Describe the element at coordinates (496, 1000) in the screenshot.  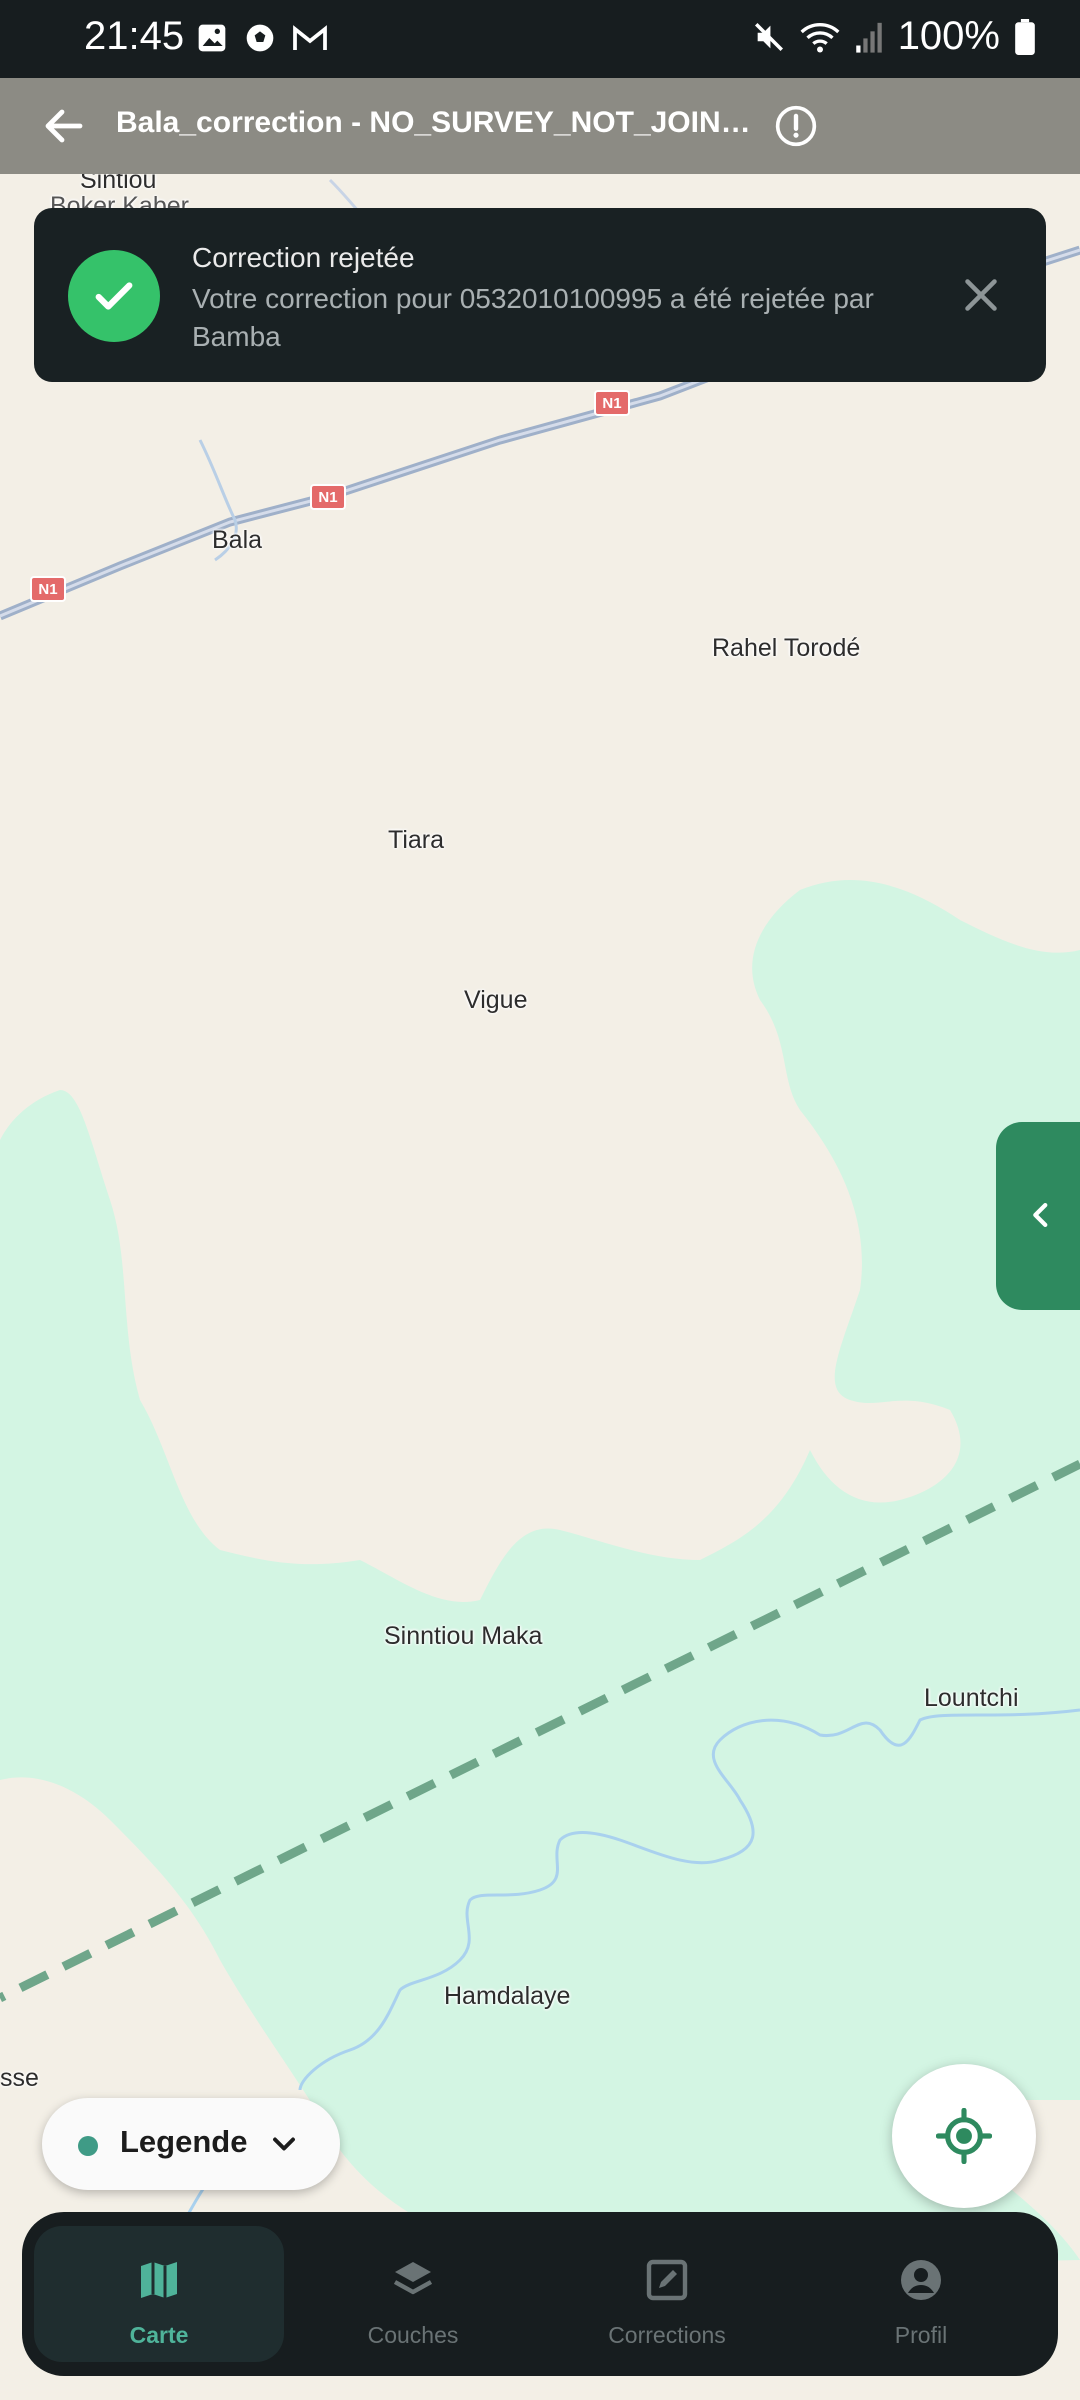
I see `place-label: Vigue` at that location.